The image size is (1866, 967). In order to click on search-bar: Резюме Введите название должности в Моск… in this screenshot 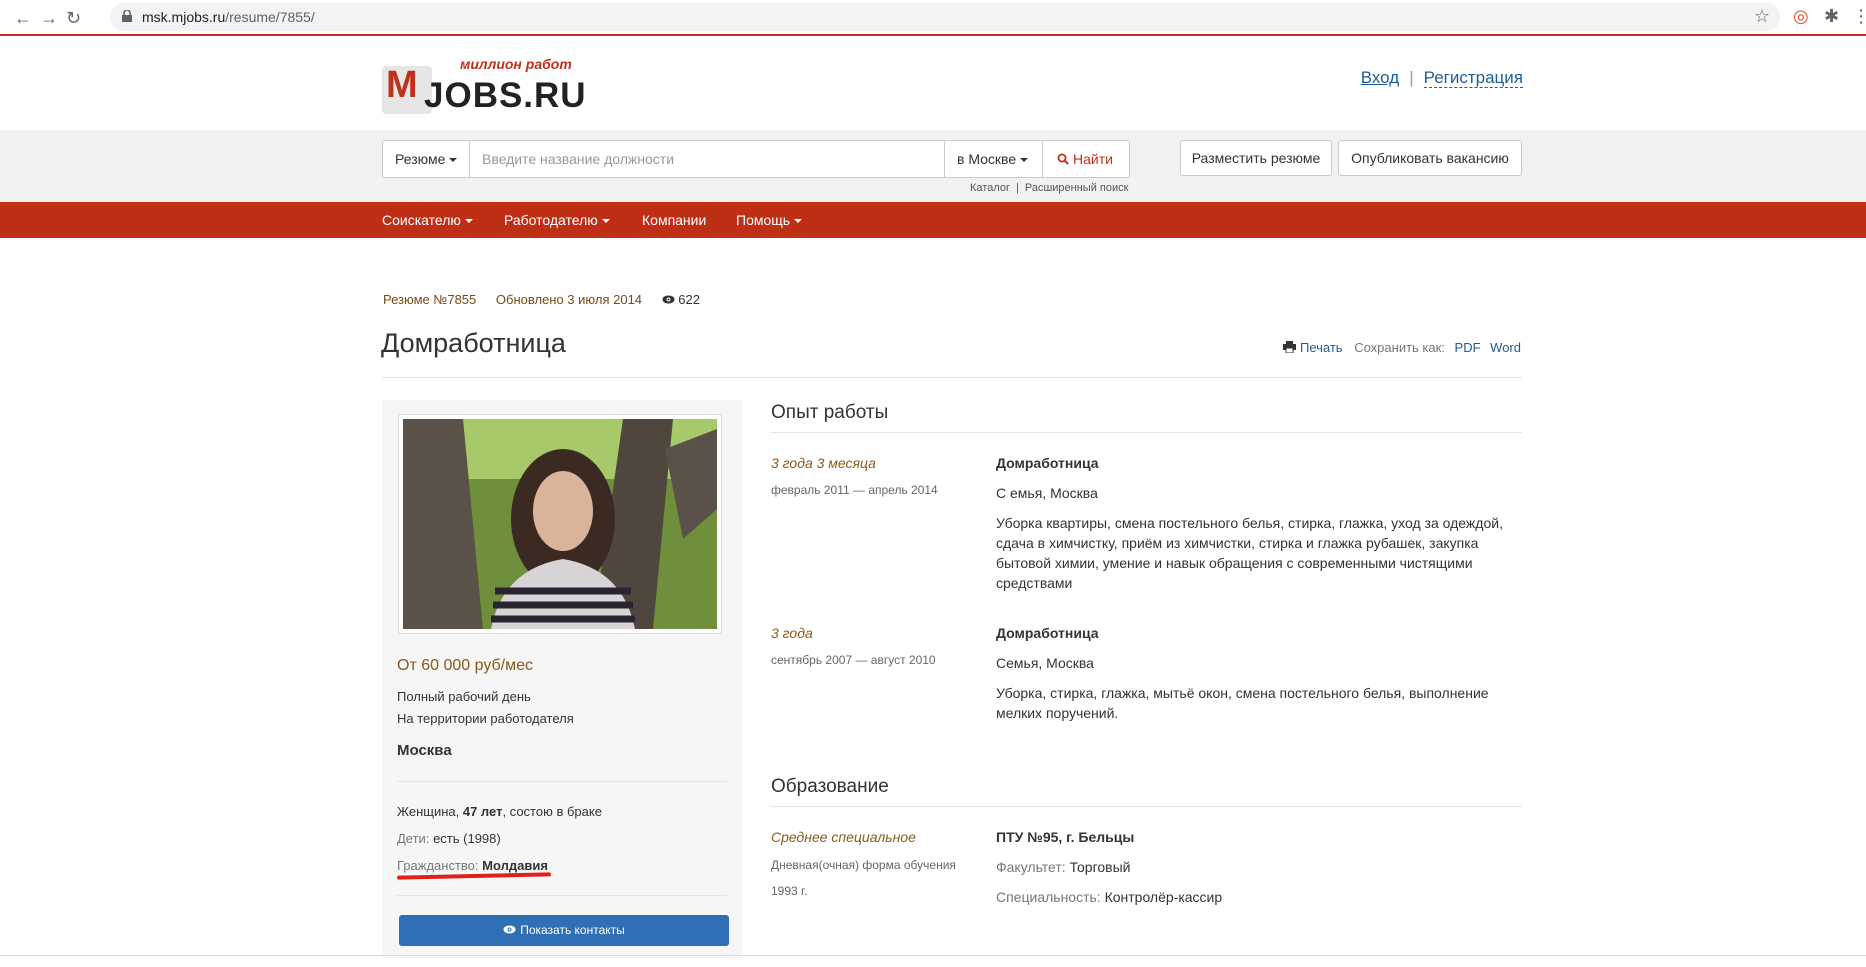, I will do `click(933, 166)`.